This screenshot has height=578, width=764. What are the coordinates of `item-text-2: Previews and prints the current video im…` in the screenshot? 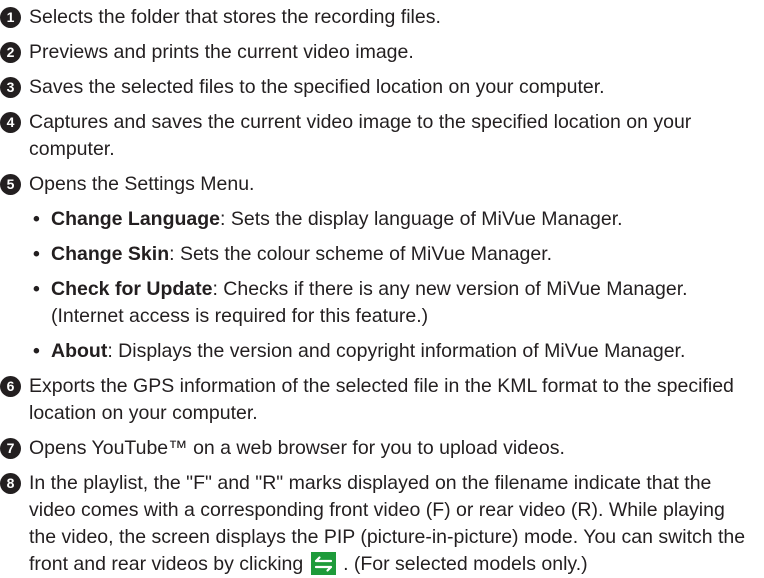 It's located at (221, 52).